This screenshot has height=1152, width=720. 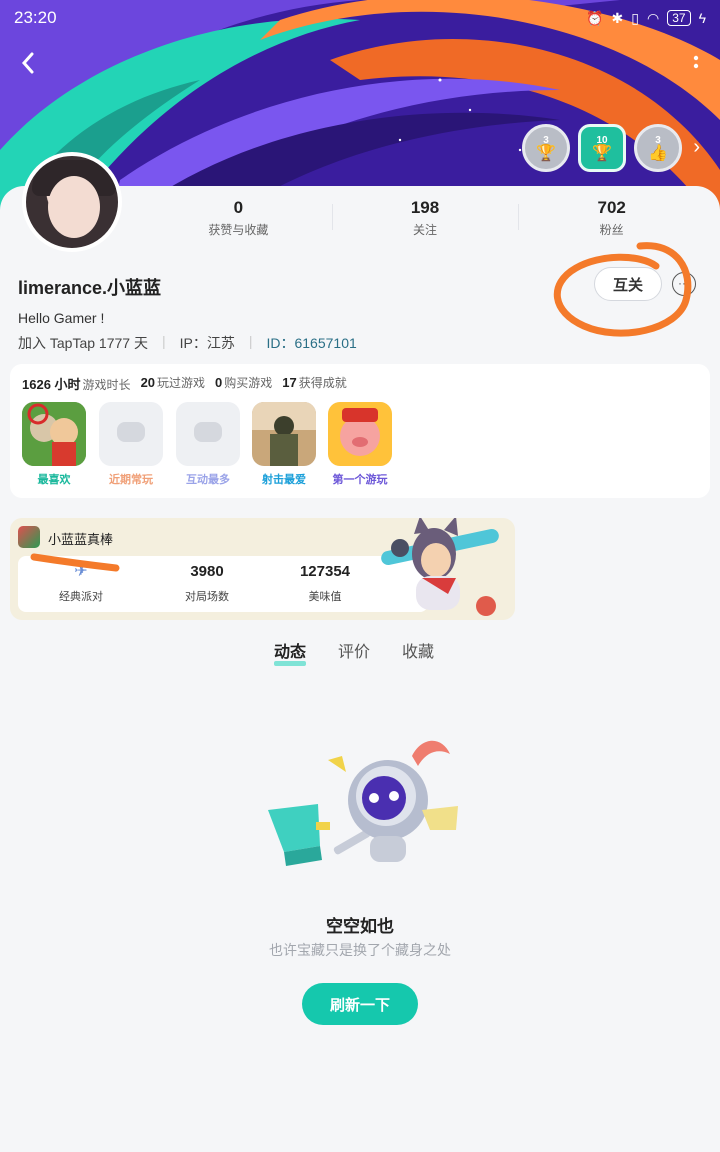 I want to click on profile-meta: 加入 TapTap 1777 天 | IP：江苏 | ID：61657101, so click(x=187, y=343).